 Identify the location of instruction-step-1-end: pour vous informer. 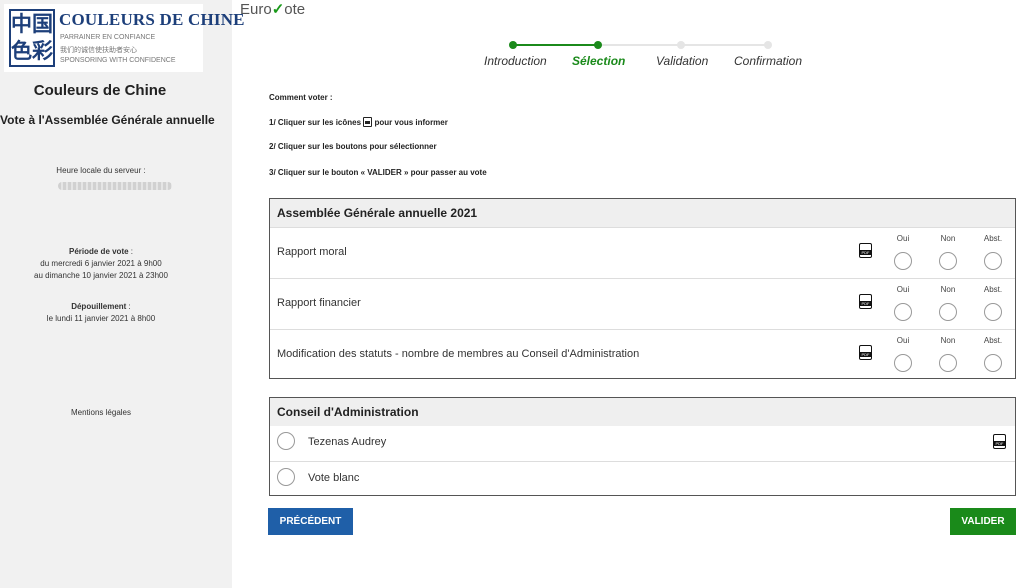
(411, 122).